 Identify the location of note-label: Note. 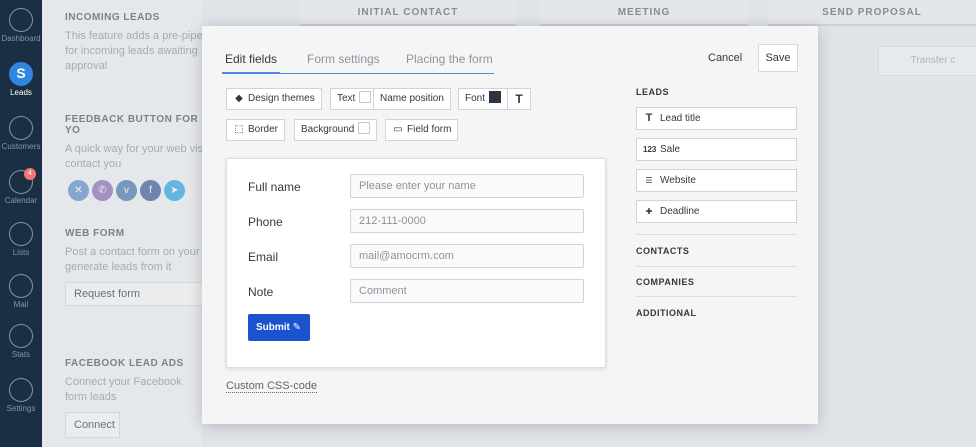
(261, 292).